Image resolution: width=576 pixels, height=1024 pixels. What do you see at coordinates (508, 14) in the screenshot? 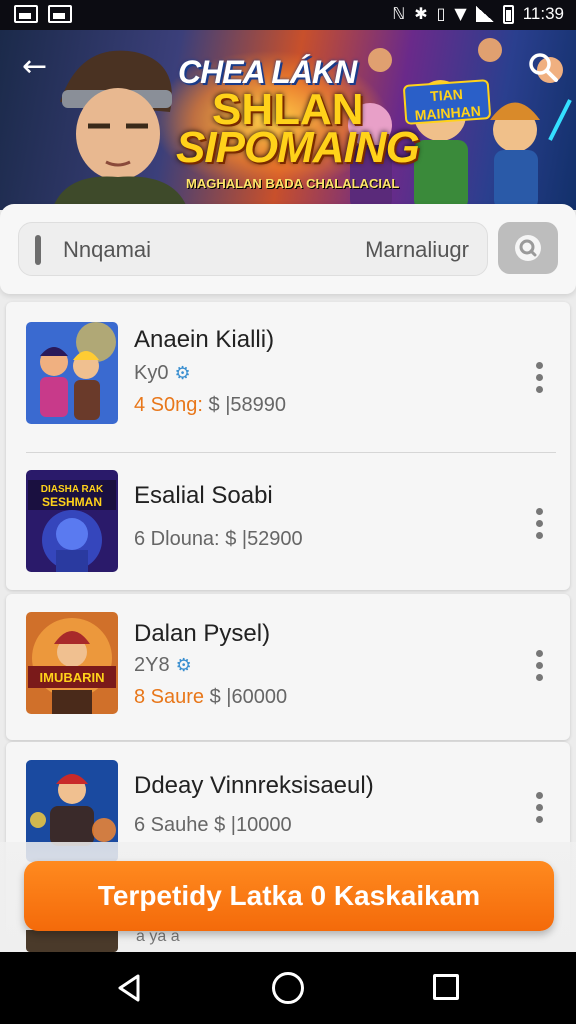
I see `battery-icon` at bounding box center [508, 14].